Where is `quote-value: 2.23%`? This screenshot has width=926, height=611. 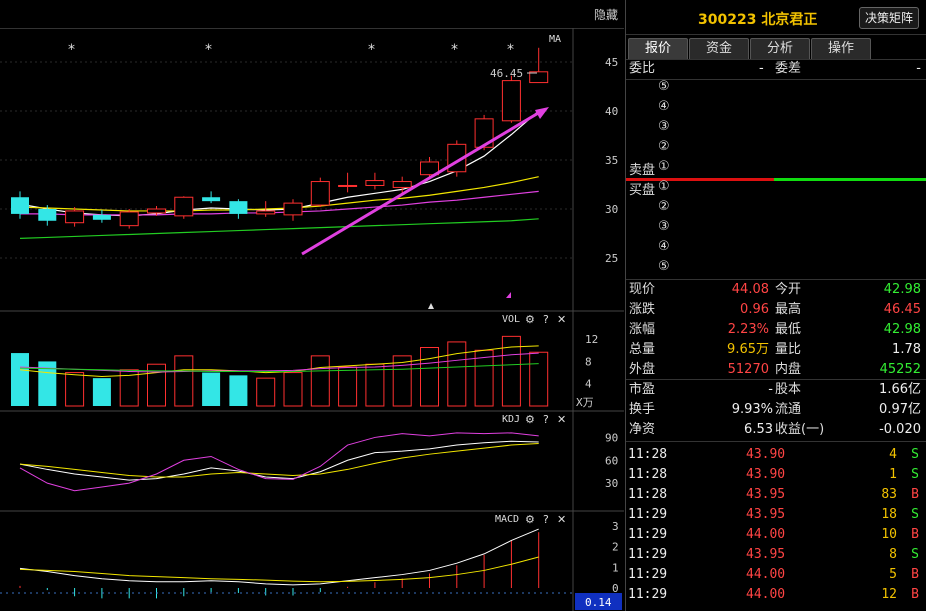
quote-value: 2.23% is located at coordinates (748, 329).